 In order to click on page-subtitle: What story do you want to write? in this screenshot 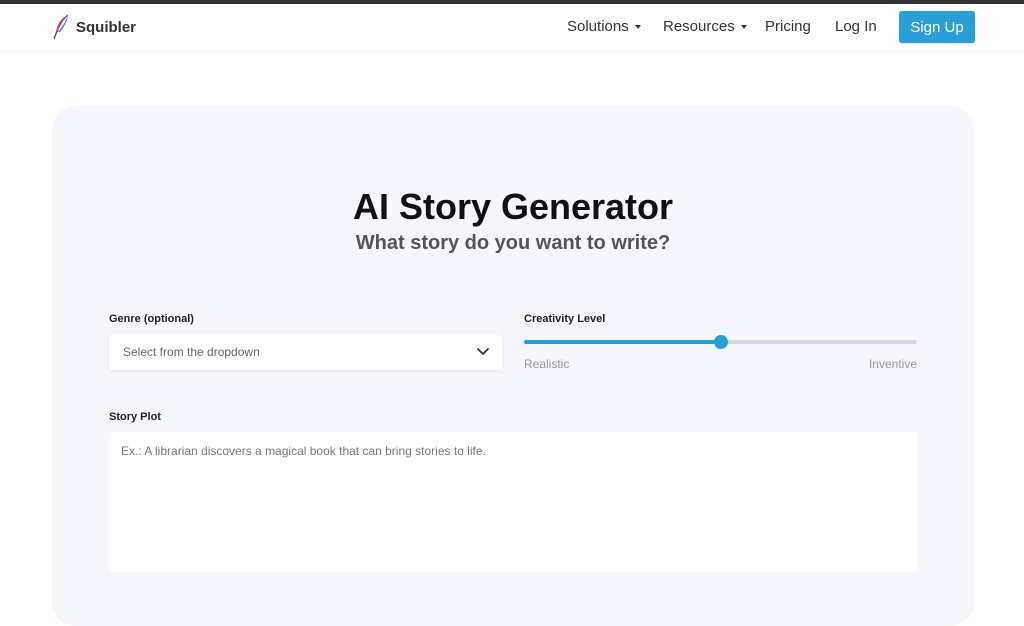, I will do `click(513, 243)`.